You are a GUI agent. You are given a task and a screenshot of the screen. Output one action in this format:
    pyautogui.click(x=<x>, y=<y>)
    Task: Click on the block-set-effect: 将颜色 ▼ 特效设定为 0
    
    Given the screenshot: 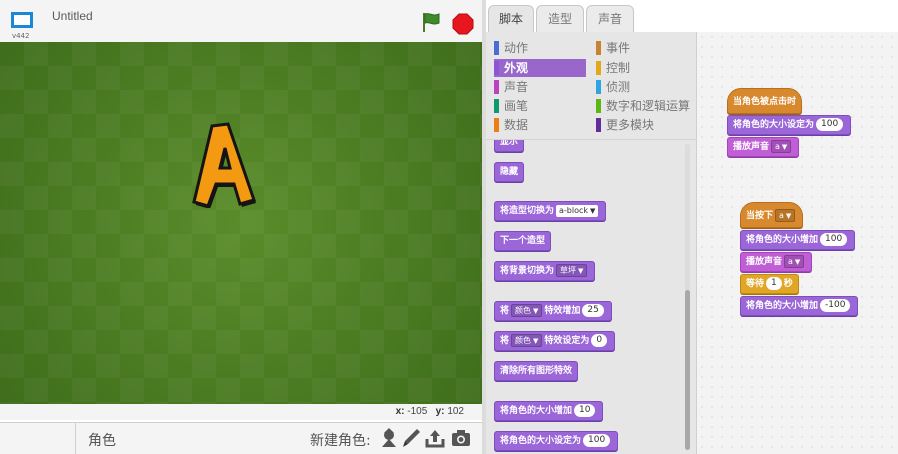 What is the action you would take?
    pyautogui.click(x=555, y=341)
    